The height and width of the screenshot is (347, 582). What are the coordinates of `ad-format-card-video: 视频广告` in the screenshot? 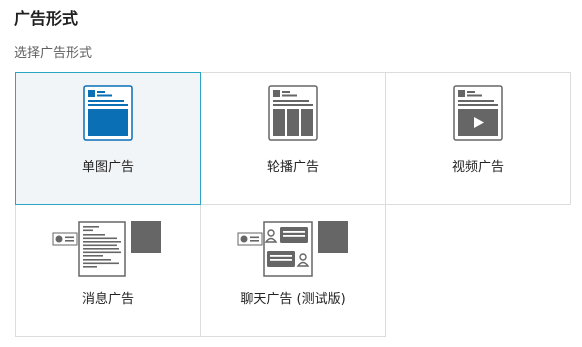 It's located at (478, 138).